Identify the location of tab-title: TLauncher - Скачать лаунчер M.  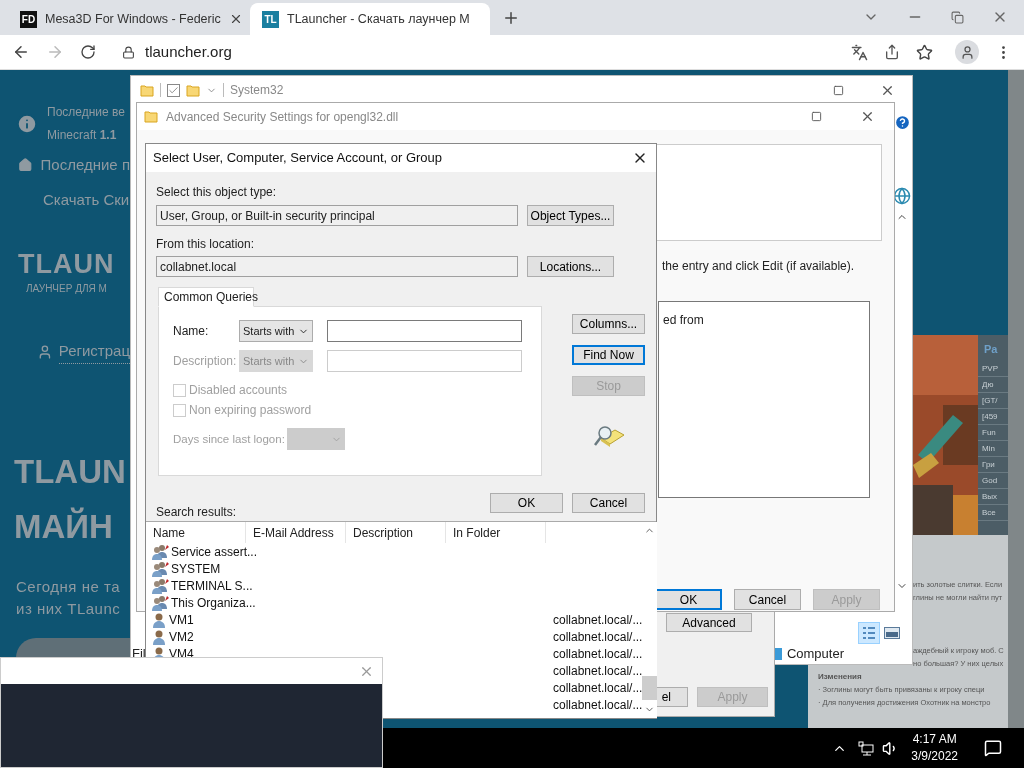
(379, 19).